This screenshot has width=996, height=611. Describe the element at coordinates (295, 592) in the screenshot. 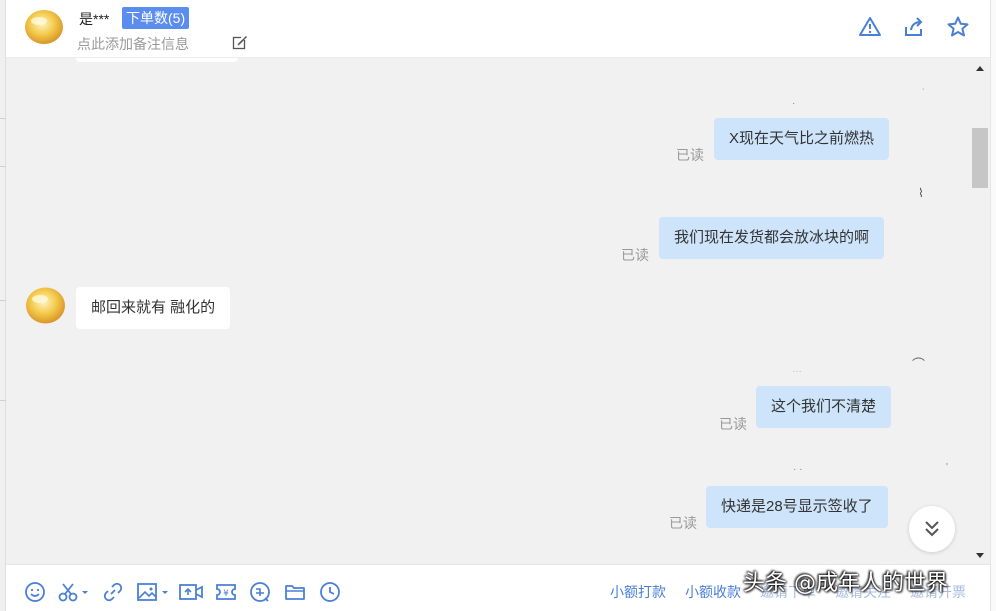

I see `folder-icon` at that location.